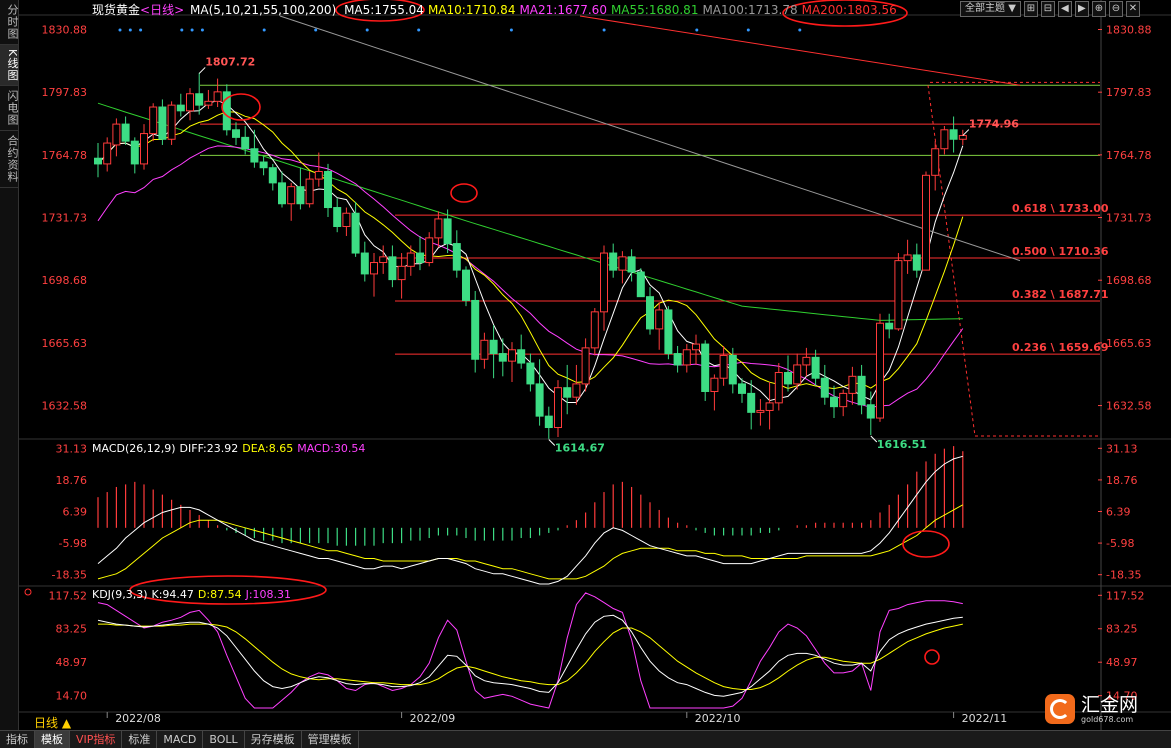 The image size is (1171, 748). Describe the element at coordinates (65, 155) in the screenshot. I see `price-tick-left: 1764.78` at that location.